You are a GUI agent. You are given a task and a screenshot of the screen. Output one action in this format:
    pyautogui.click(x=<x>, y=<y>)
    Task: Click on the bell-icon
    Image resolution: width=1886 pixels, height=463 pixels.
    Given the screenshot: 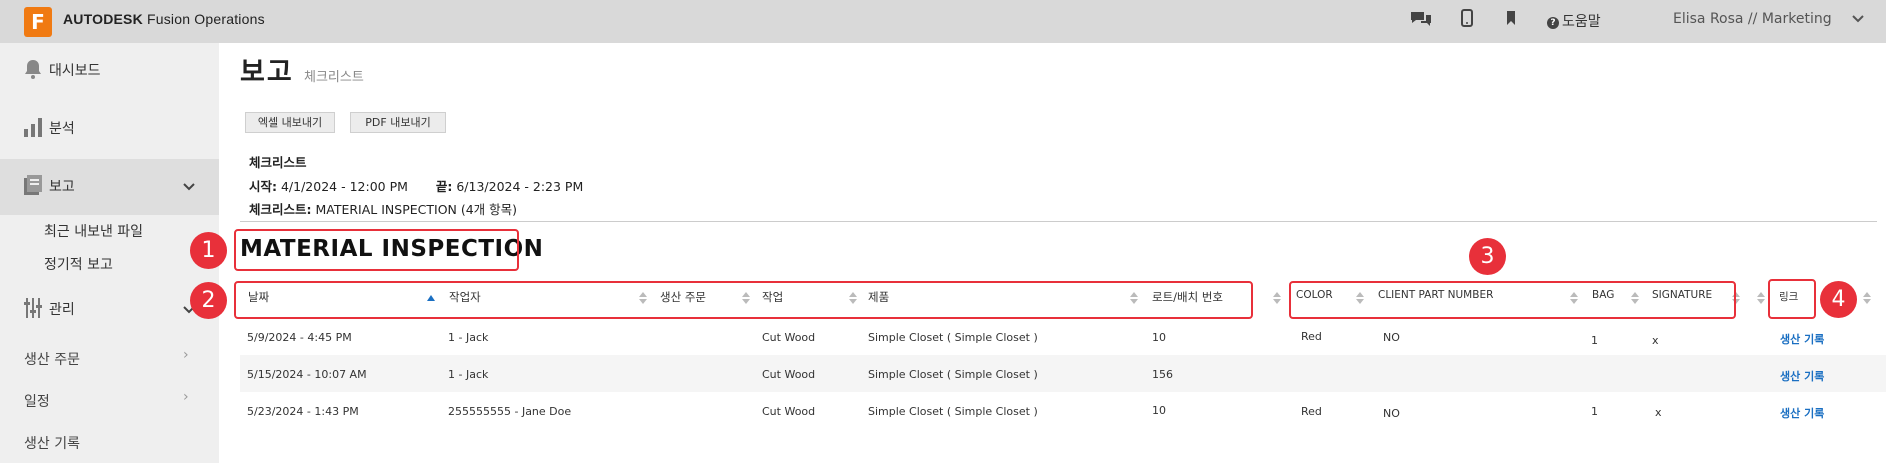 What is the action you would take?
    pyautogui.click(x=33, y=69)
    